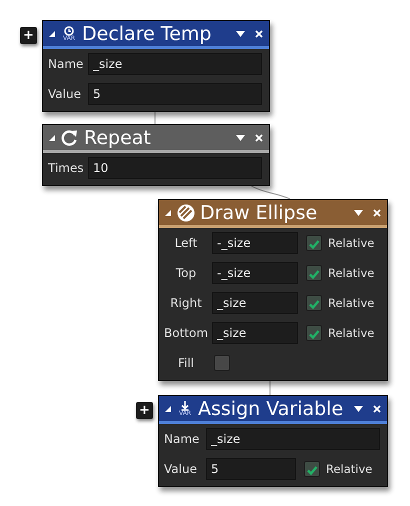  What do you see at coordinates (147, 34) in the screenshot?
I see `node-title: Declare Temp` at bounding box center [147, 34].